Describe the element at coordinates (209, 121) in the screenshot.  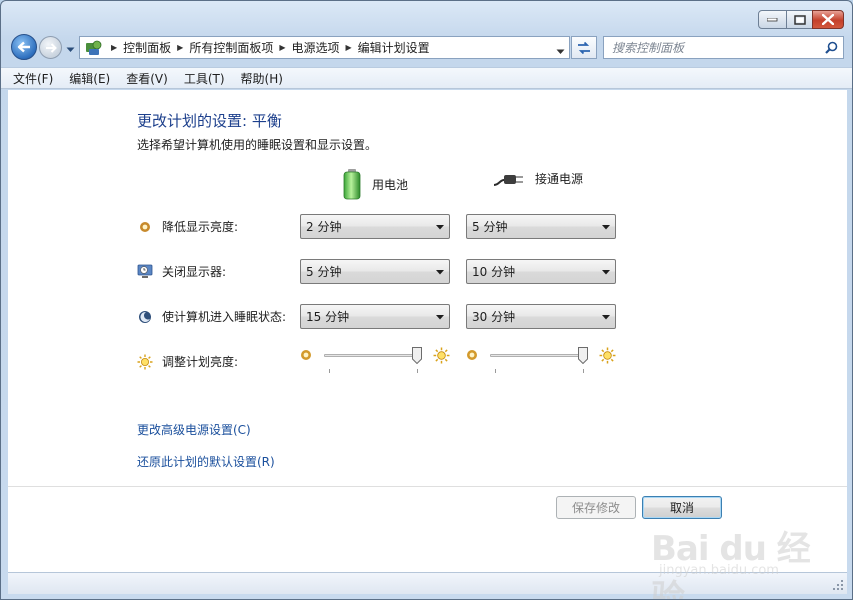
I see `page-title: 更改计划的设置: 平衡` at that location.